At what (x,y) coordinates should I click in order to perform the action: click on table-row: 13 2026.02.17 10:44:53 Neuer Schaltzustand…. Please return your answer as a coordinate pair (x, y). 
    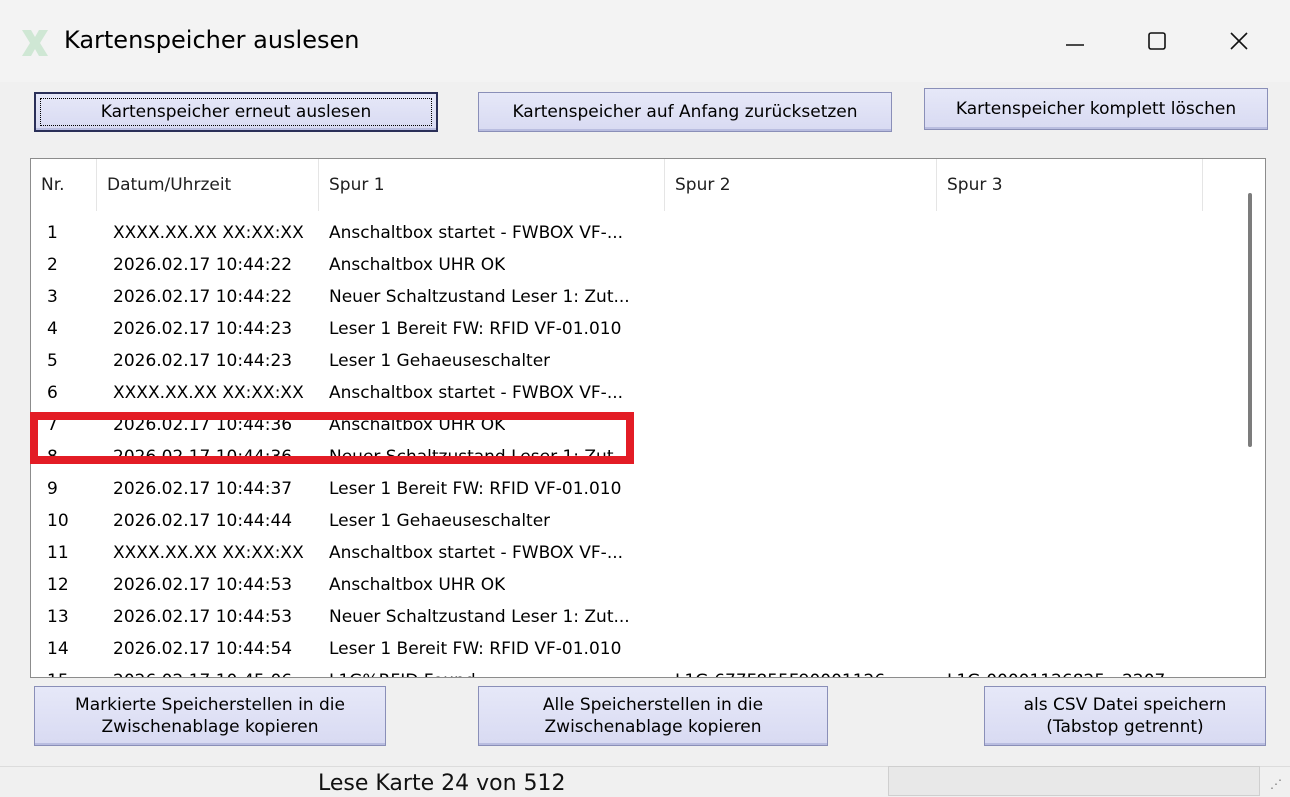
    Looking at the image, I should click on (633, 617).